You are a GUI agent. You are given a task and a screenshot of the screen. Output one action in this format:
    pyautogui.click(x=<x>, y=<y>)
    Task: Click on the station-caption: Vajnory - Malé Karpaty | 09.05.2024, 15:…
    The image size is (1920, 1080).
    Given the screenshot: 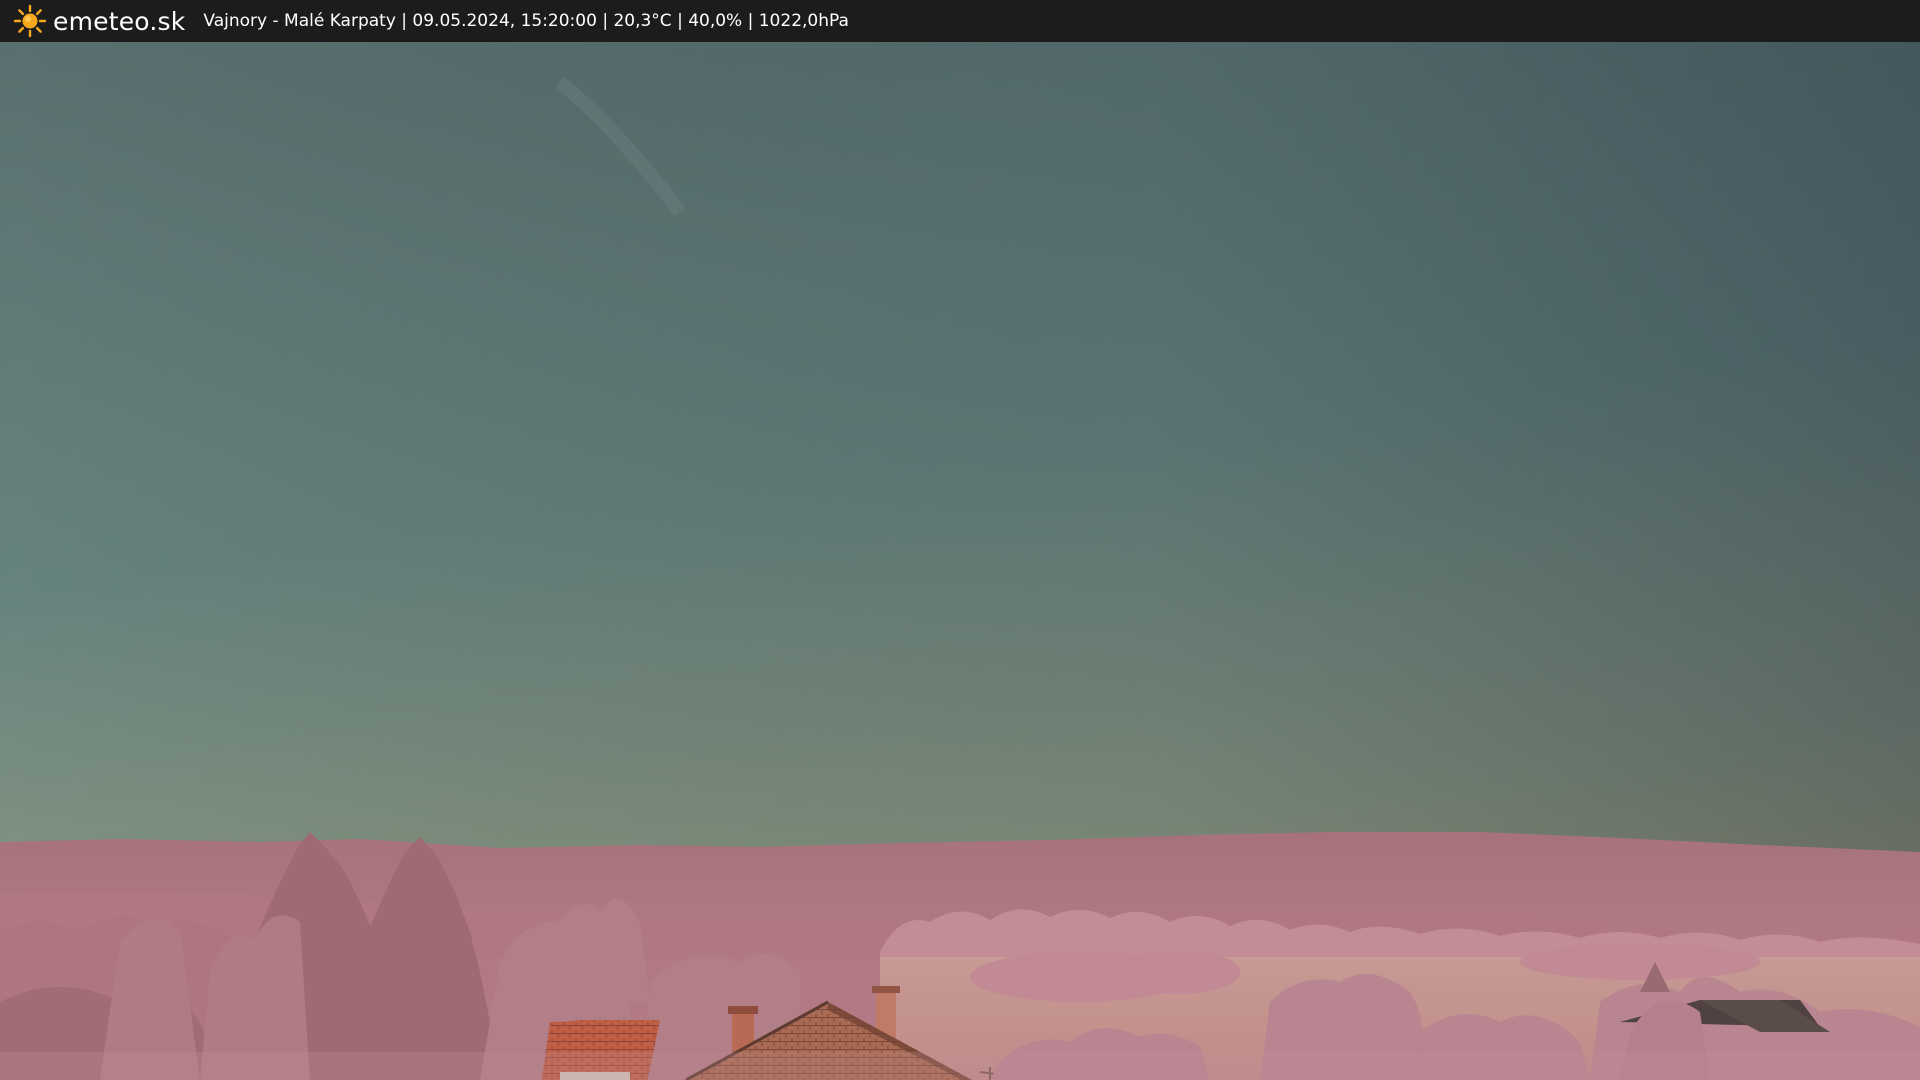 What is the action you would take?
    pyautogui.click(x=526, y=21)
    